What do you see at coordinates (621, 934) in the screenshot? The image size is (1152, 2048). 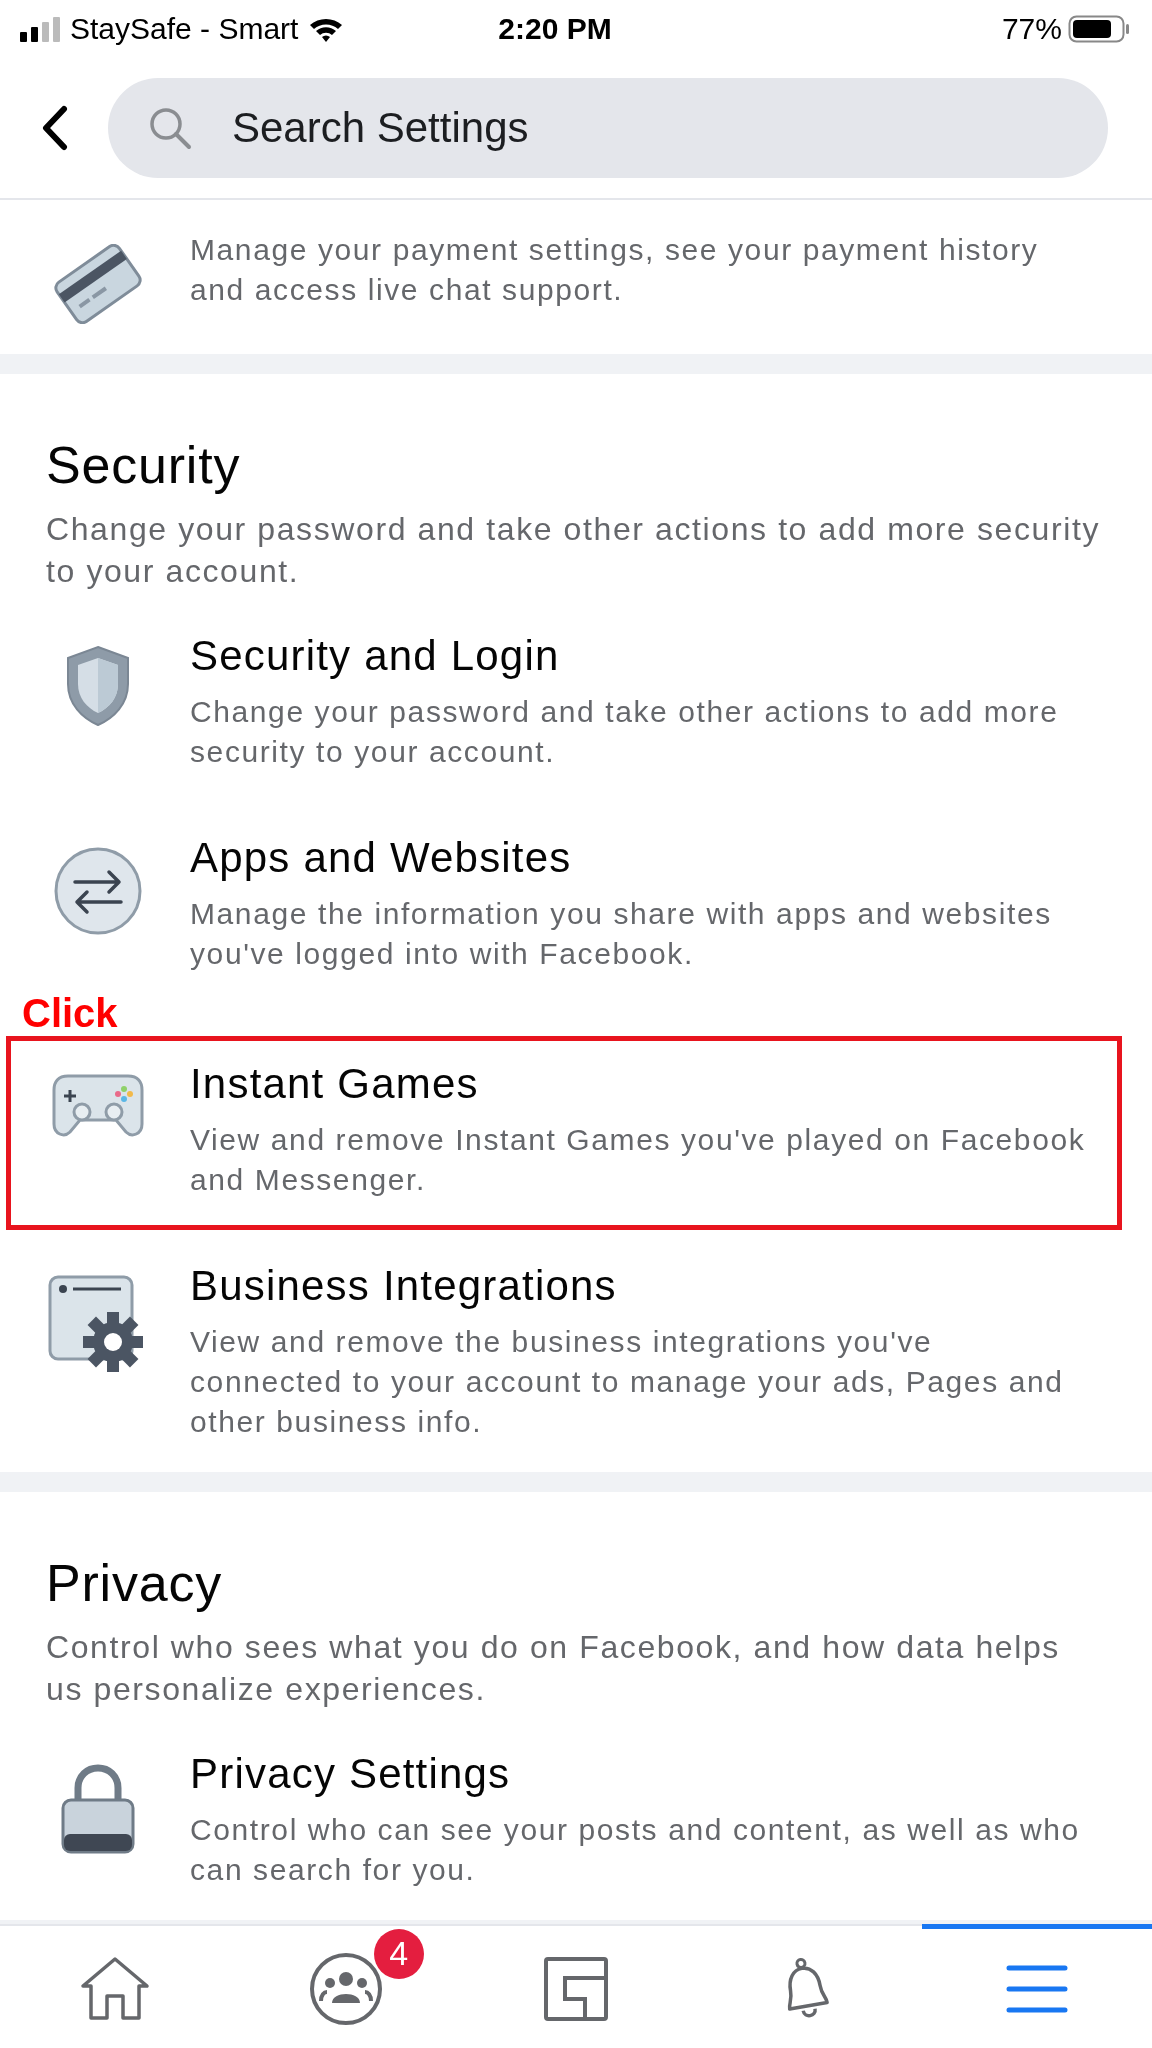 I see `setting-description: Manage the information you share with apps and websites you've logged into with Facebook.` at bounding box center [621, 934].